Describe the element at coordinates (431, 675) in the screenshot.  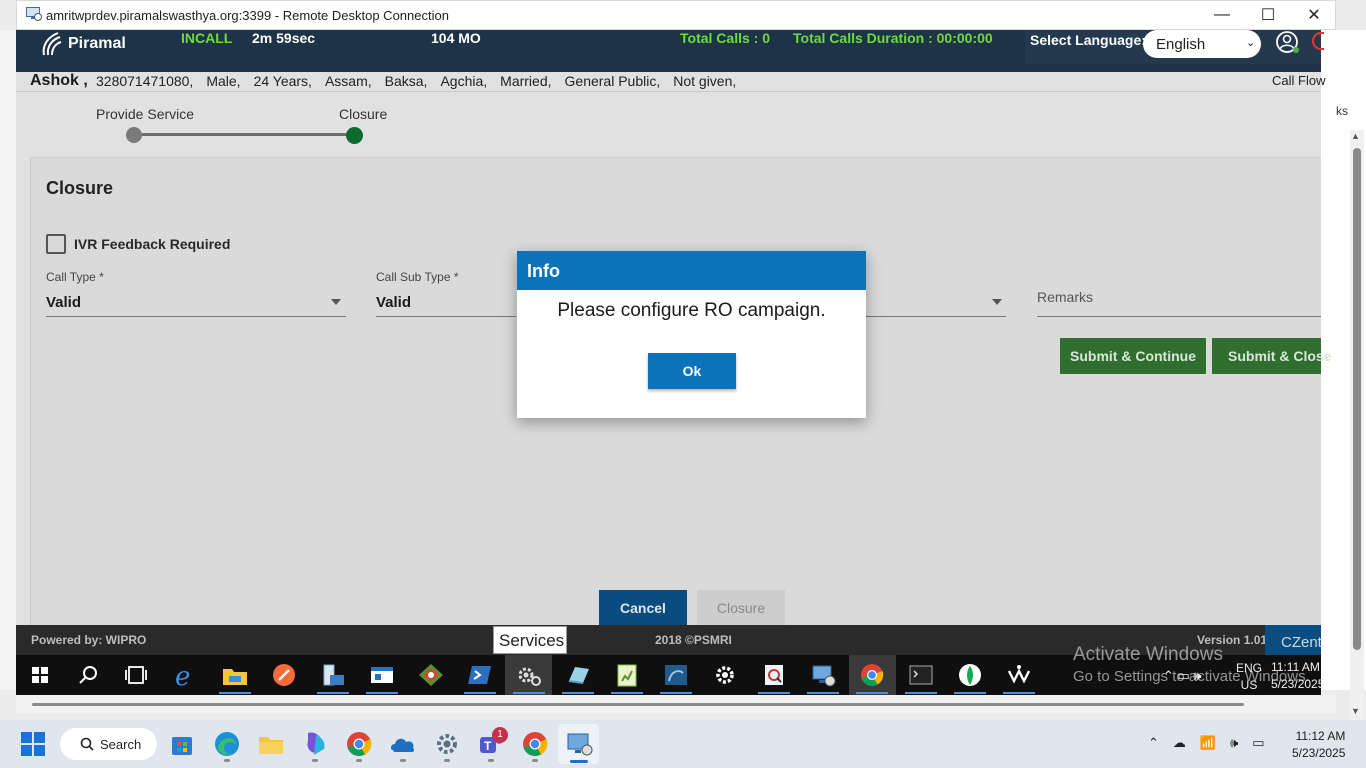
I see `remote-git-icon` at that location.